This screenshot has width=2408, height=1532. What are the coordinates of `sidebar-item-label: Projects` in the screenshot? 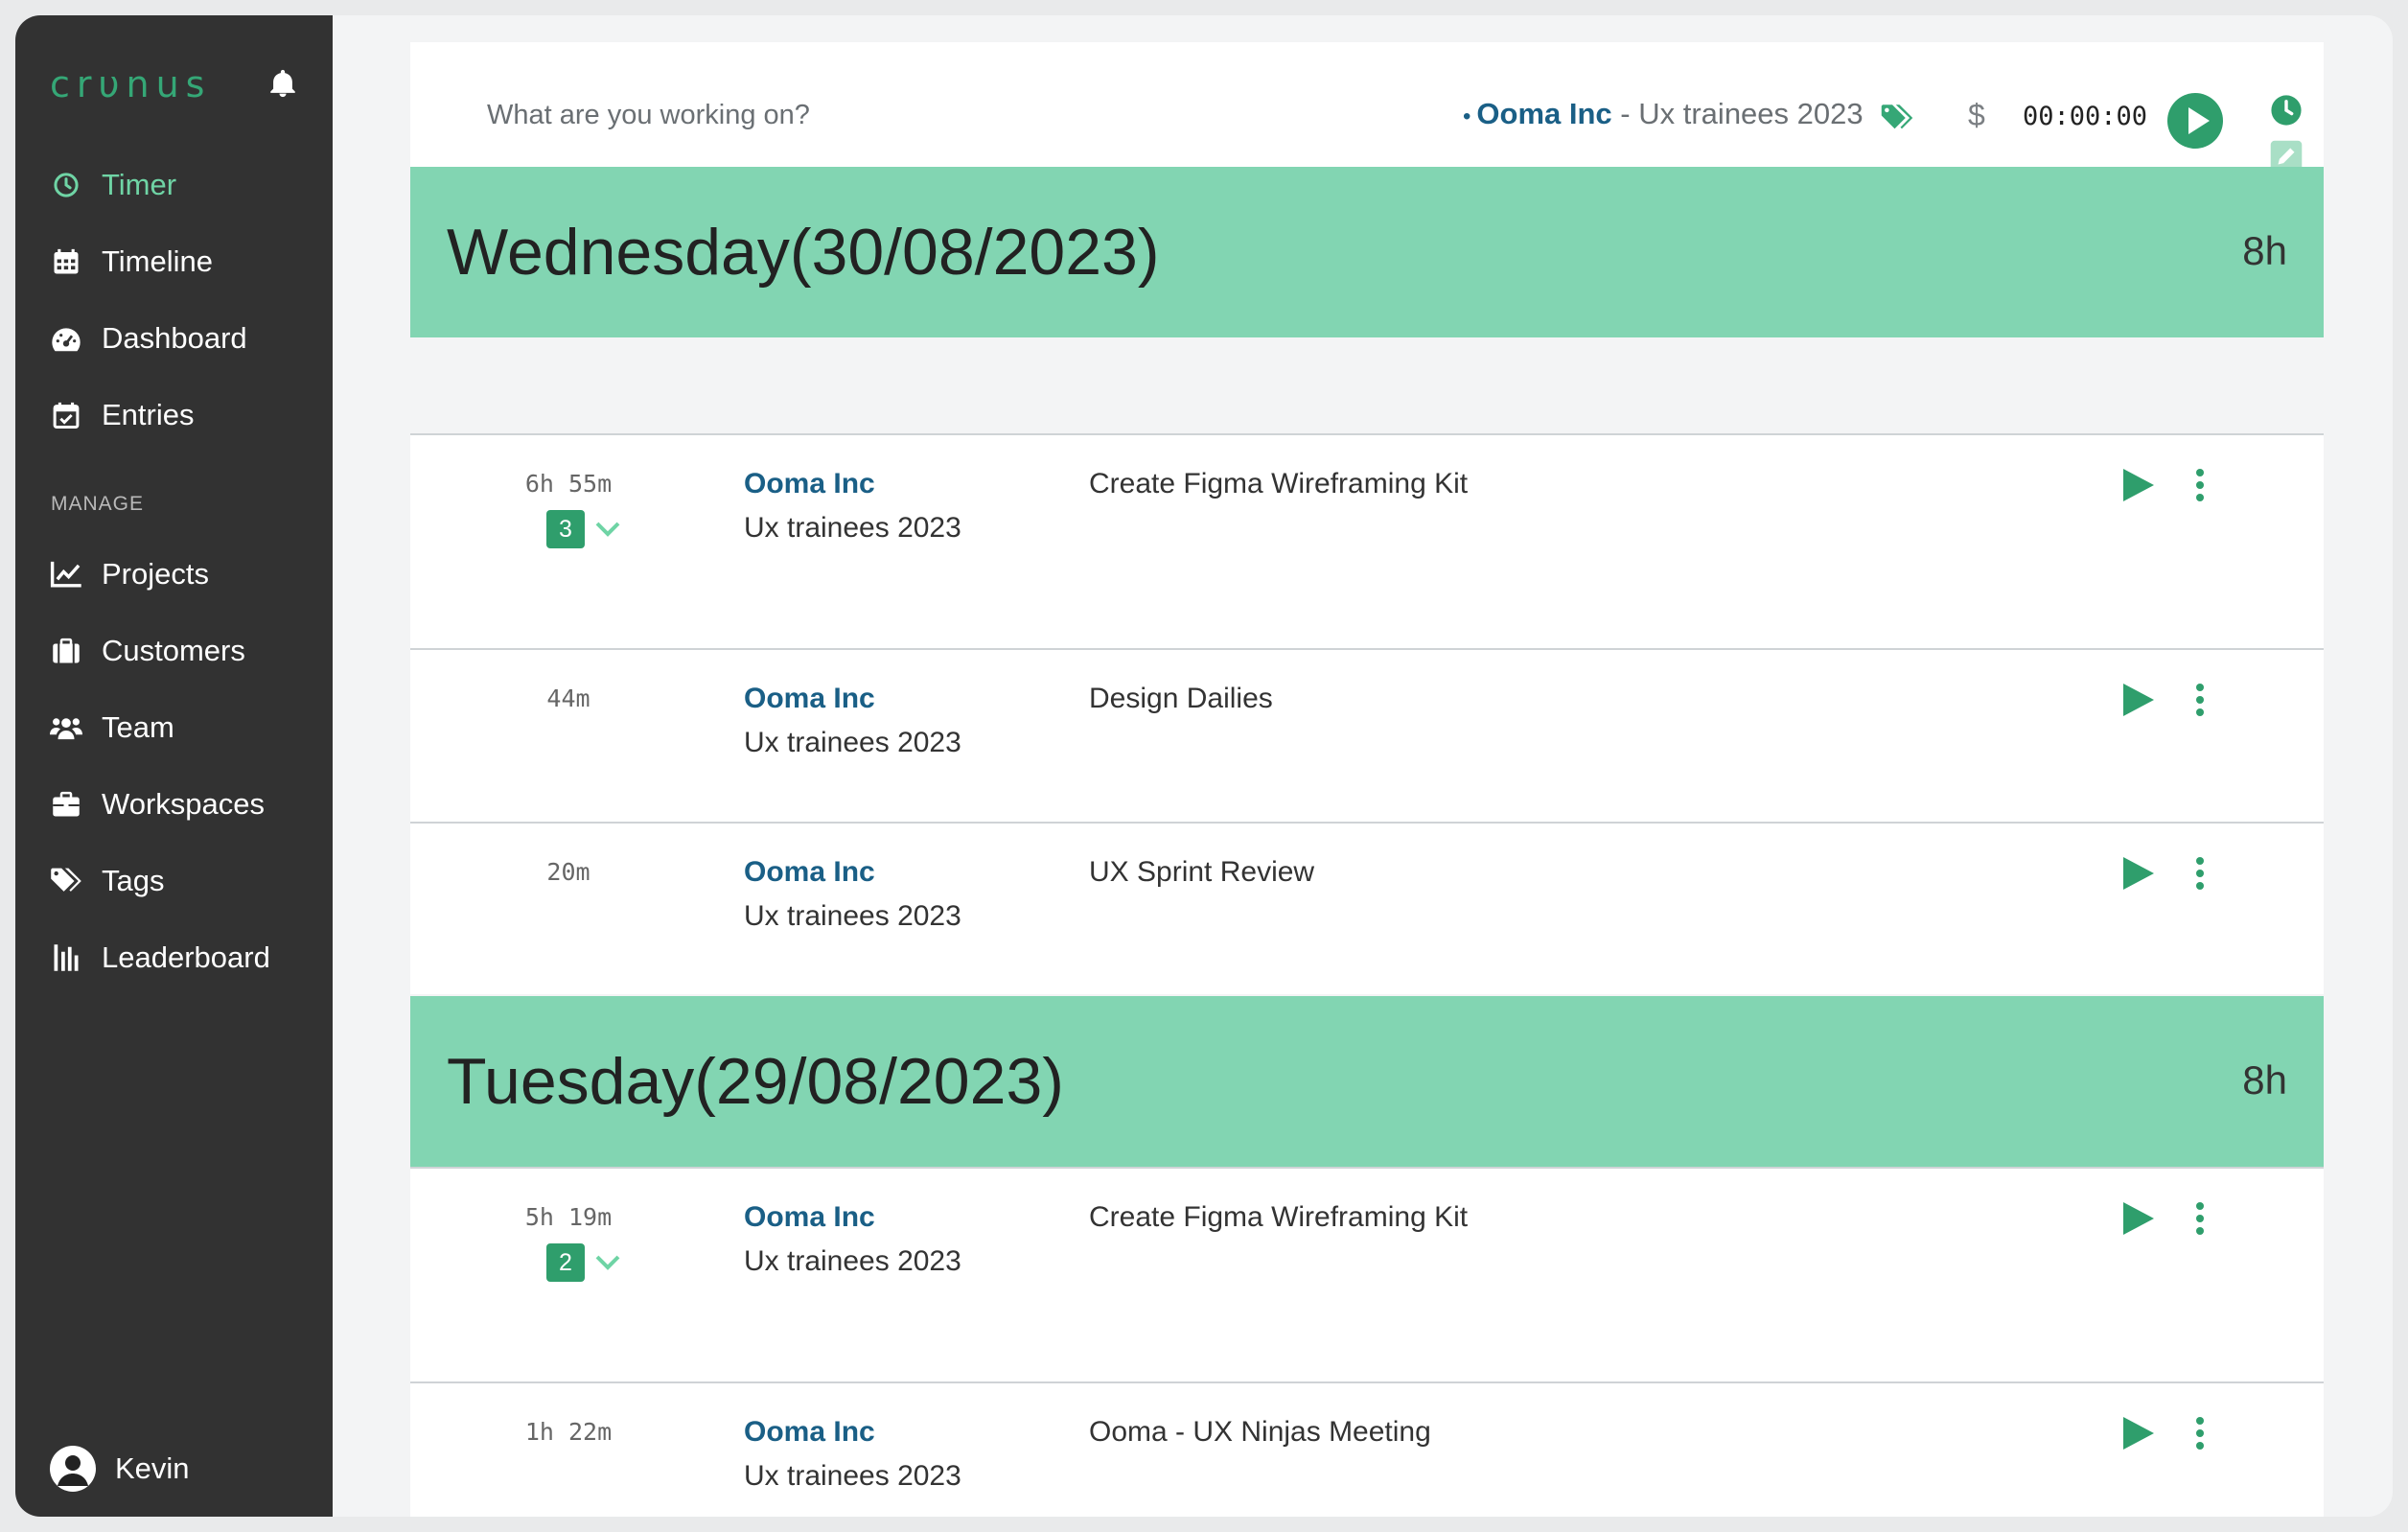 It's located at (155, 574).